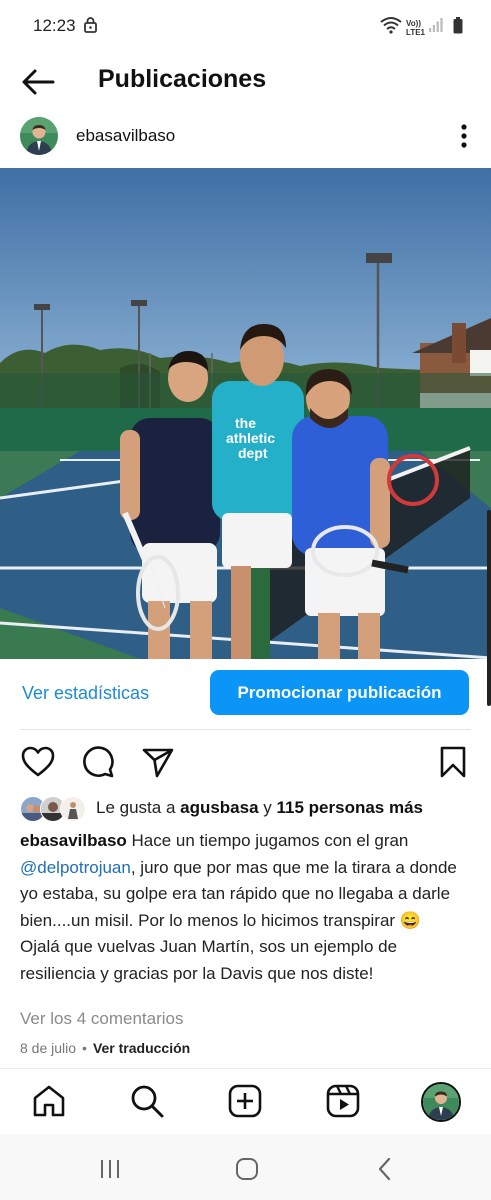 This screenshot has height=1200, width=491. Describe the element at coordinates (245, 423) in the screenshot. I see `svg-text: the` at that location.